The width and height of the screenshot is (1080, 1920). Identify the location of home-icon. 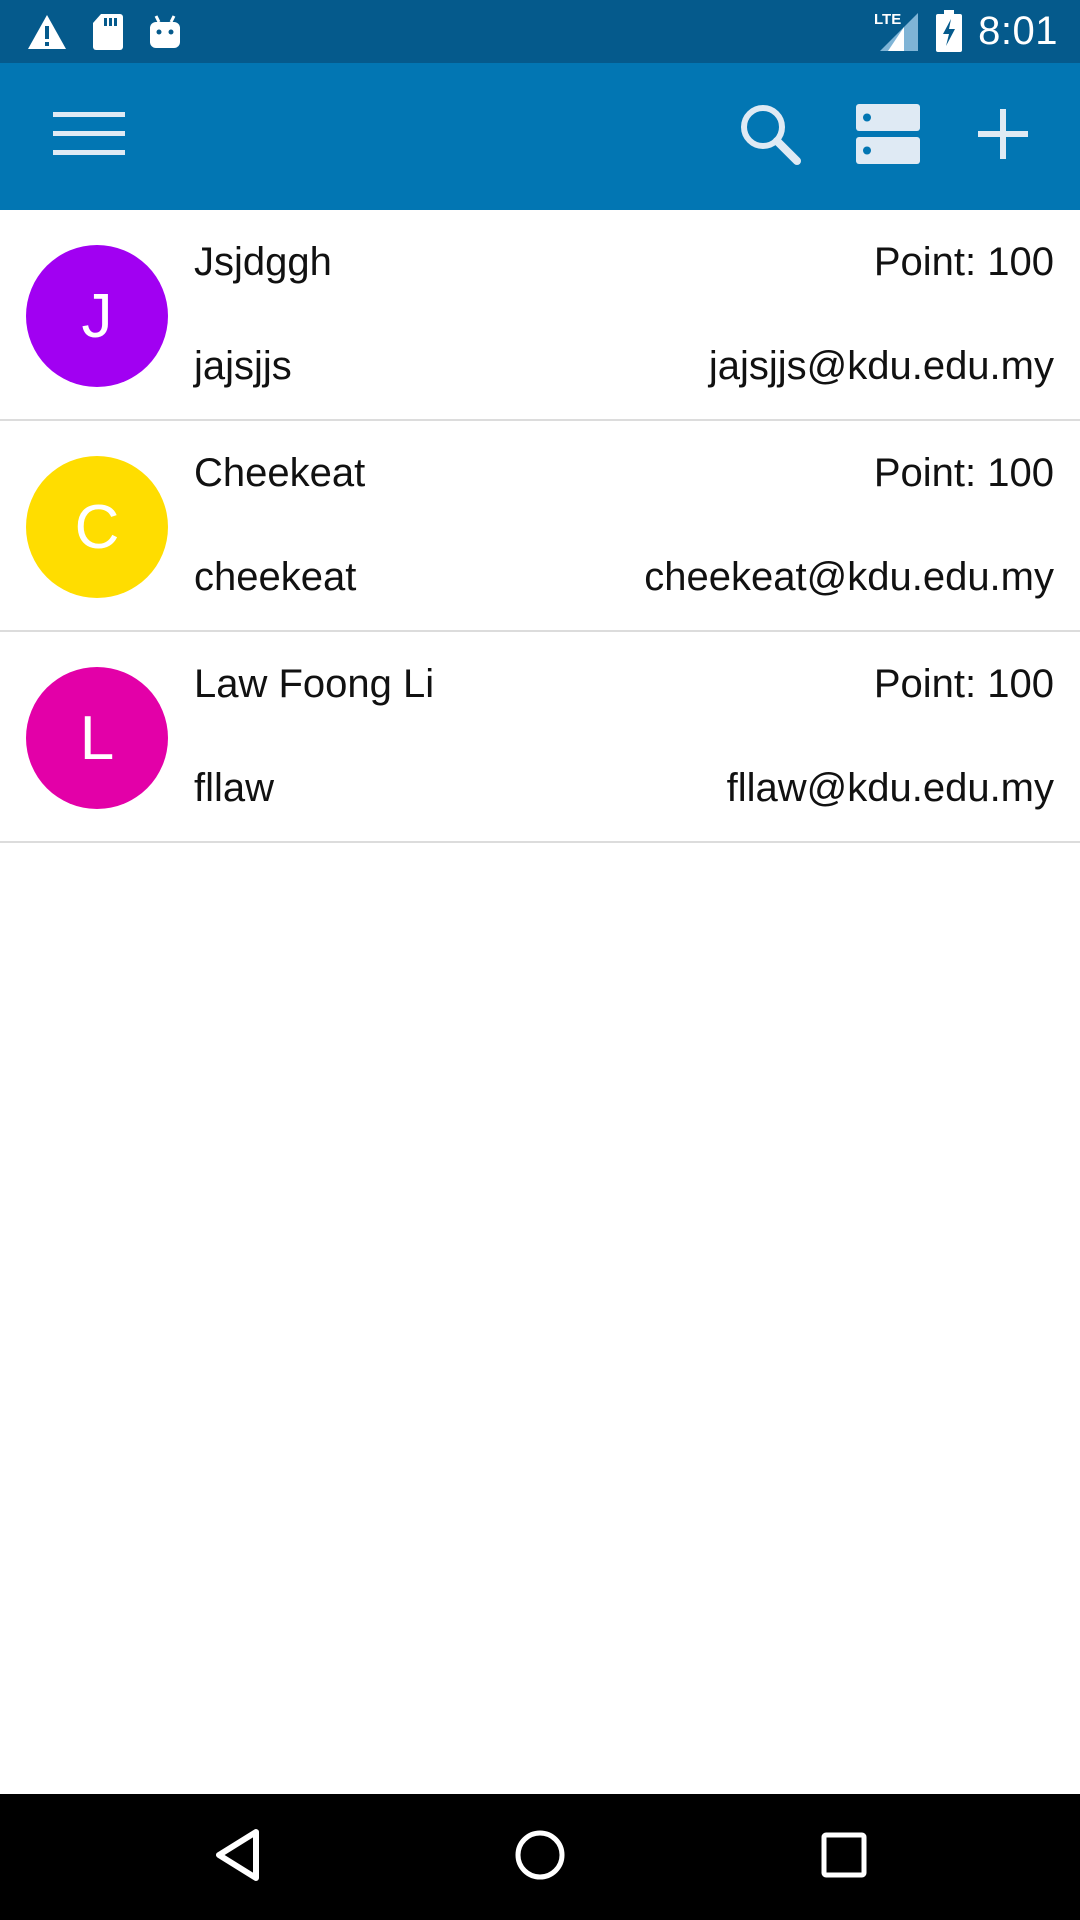
(540, 1857).